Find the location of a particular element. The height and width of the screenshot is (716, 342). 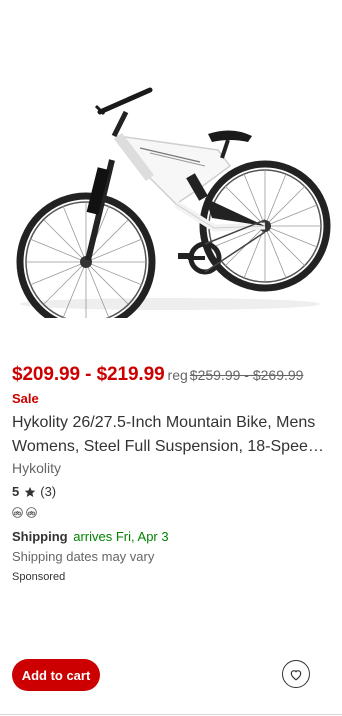

sale-price: $209.99 - $219.99 is located at coordinates (88, 374).